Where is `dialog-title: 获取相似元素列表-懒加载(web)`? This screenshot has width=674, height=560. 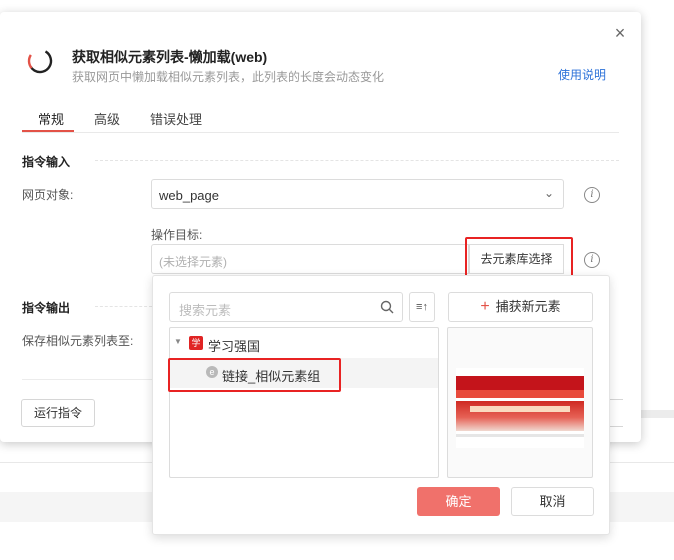 dialog-title: 获取相似元素列表-懒加载(web) is located at coordinates (170, 57).